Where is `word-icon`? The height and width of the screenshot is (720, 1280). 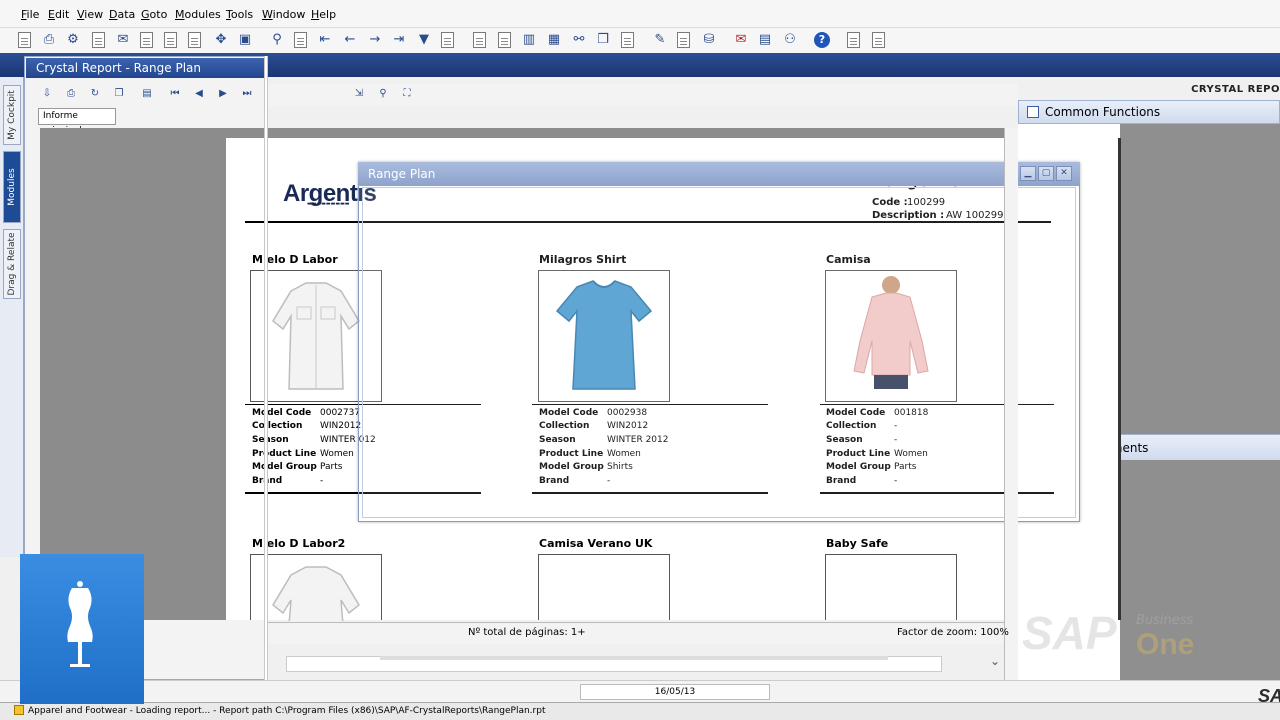 word-icon is located at coordinates (171, 40).